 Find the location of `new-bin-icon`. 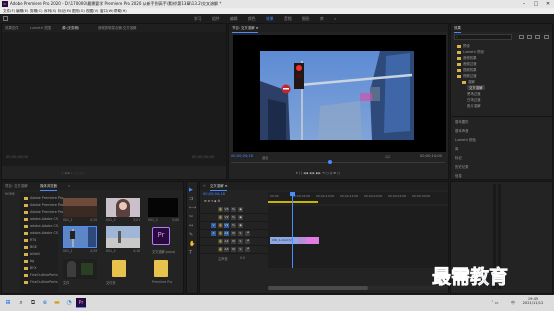

new-bin-icon is located at coordinates (546, 37).